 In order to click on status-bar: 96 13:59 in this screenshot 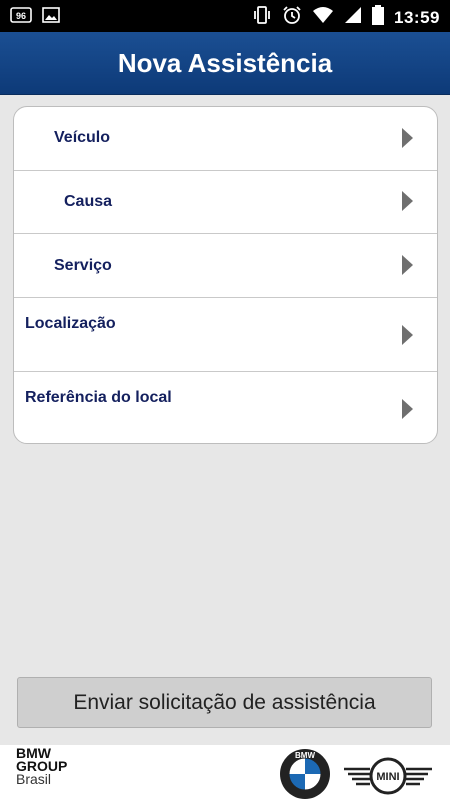, I will do `click(225, 16)`.